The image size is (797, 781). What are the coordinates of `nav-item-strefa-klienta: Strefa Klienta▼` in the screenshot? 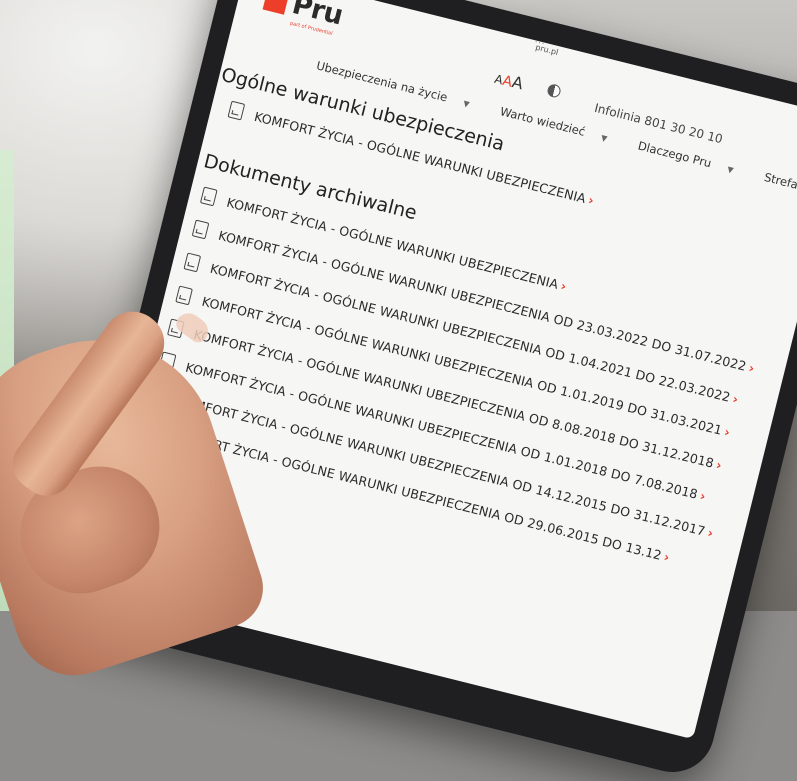 It's located at (780, 190).